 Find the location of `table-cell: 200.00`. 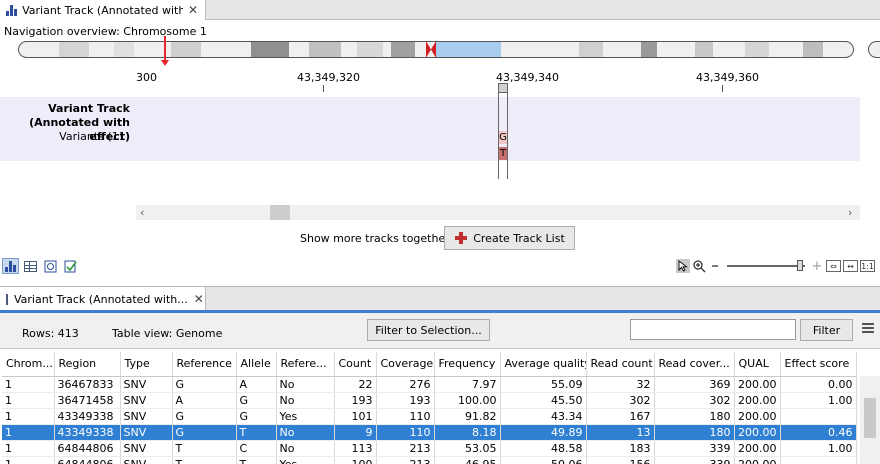

table-cell: 200.00 is located at coordinates (757, 432).